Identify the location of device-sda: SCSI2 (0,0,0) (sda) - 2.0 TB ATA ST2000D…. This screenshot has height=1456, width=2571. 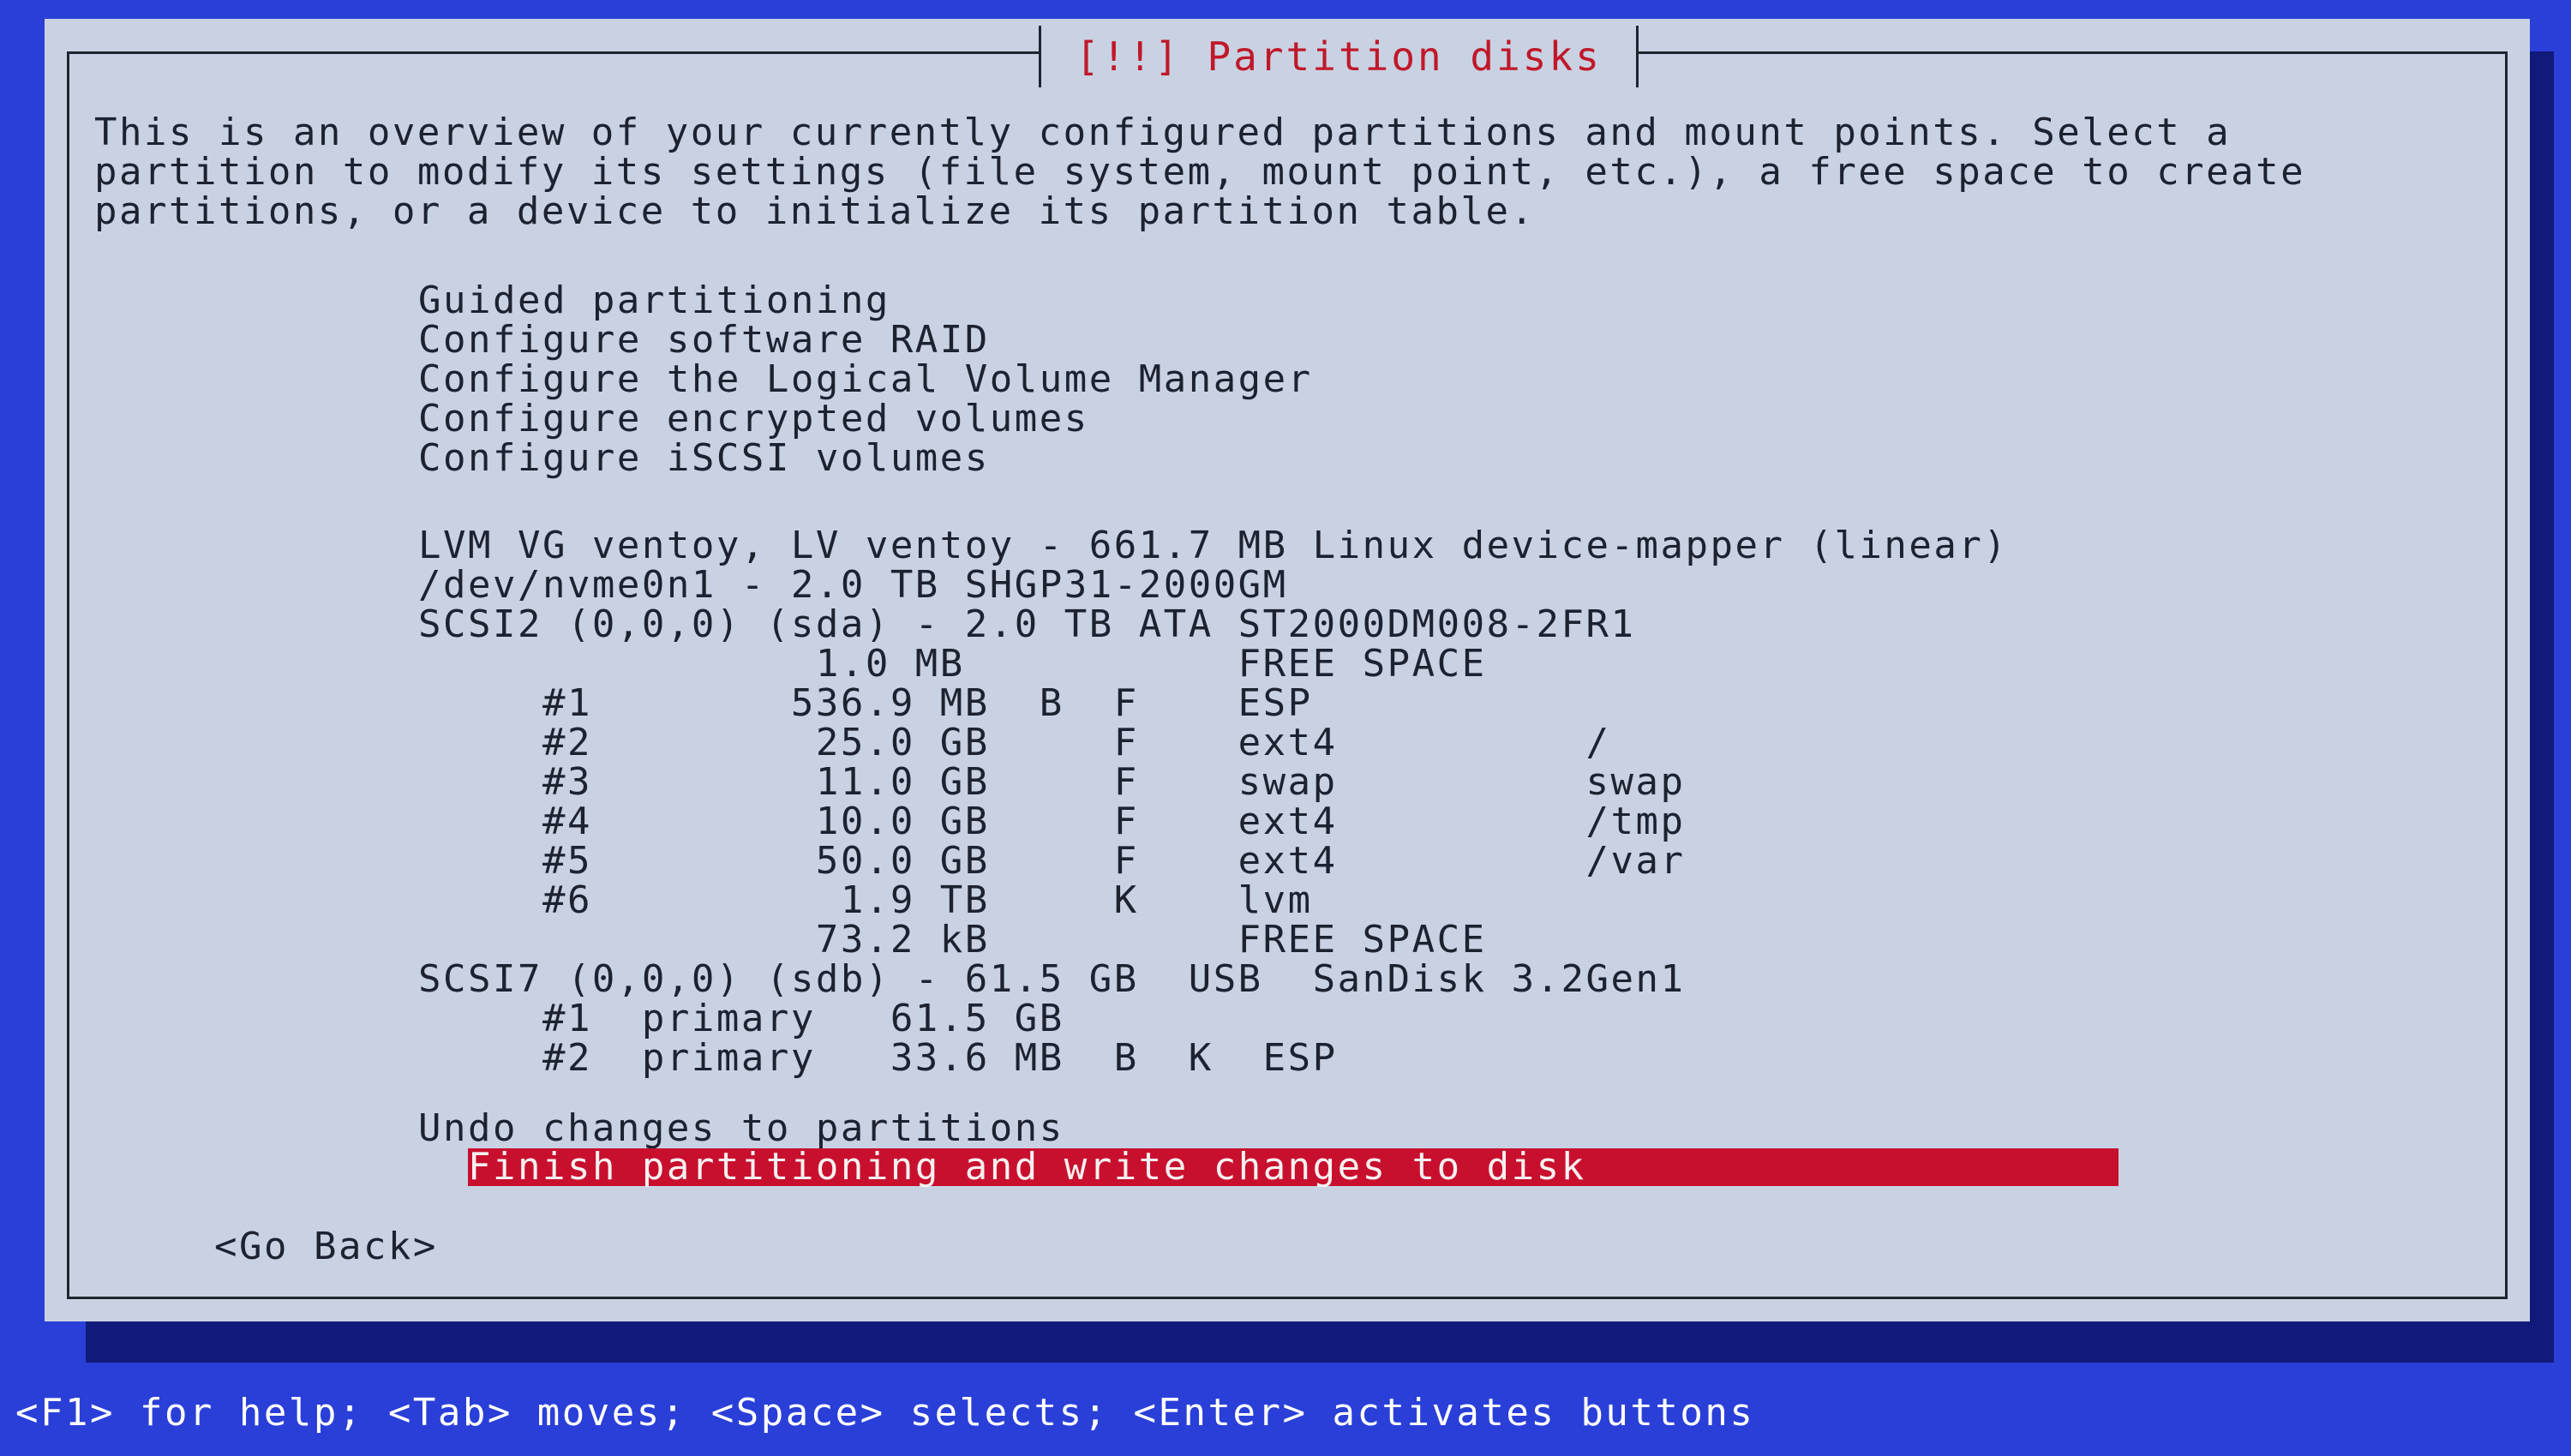
(1027, 624).